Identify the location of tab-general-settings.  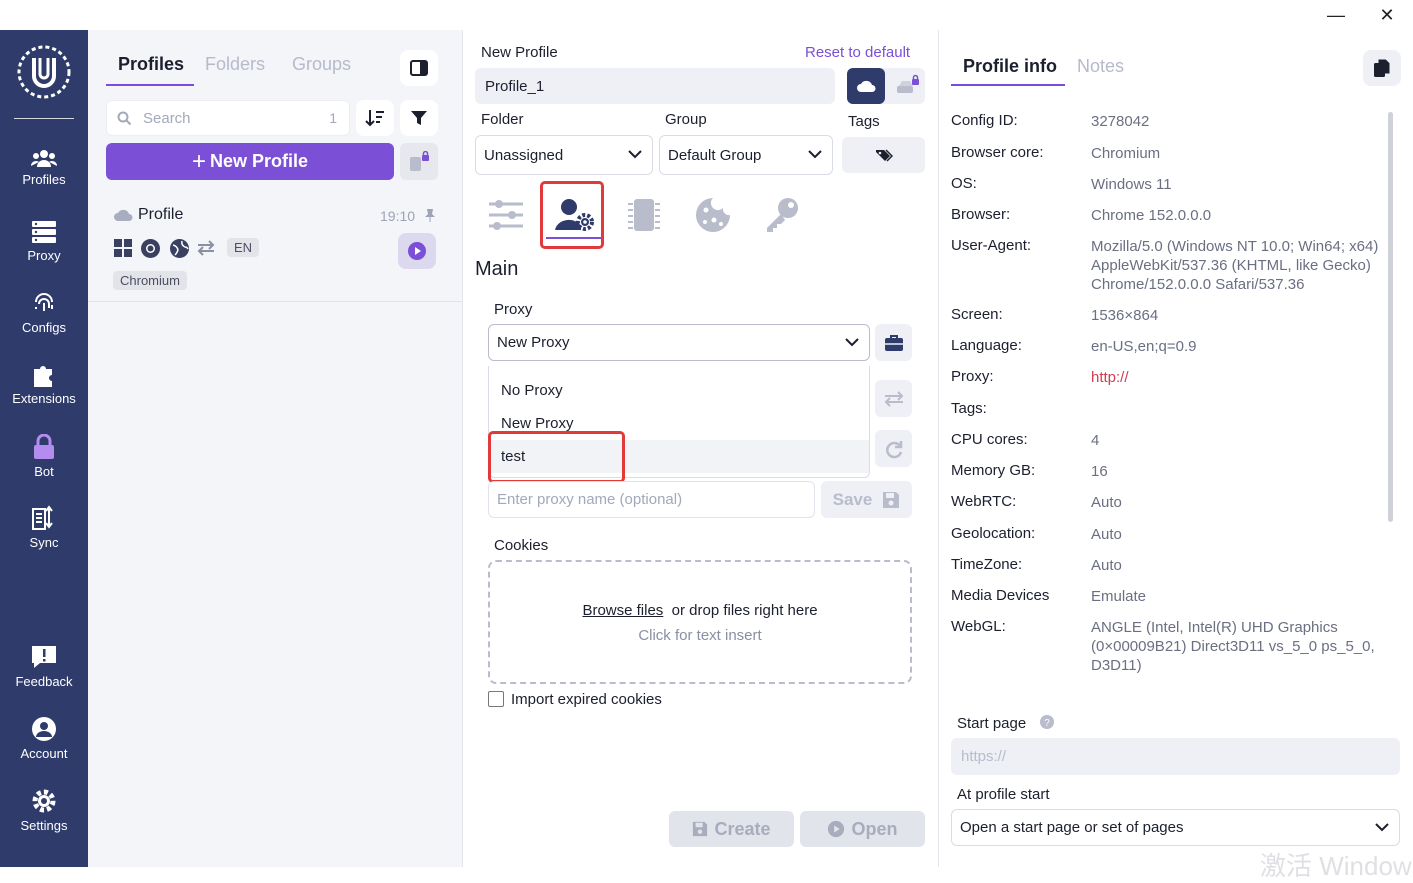
(506, 215).